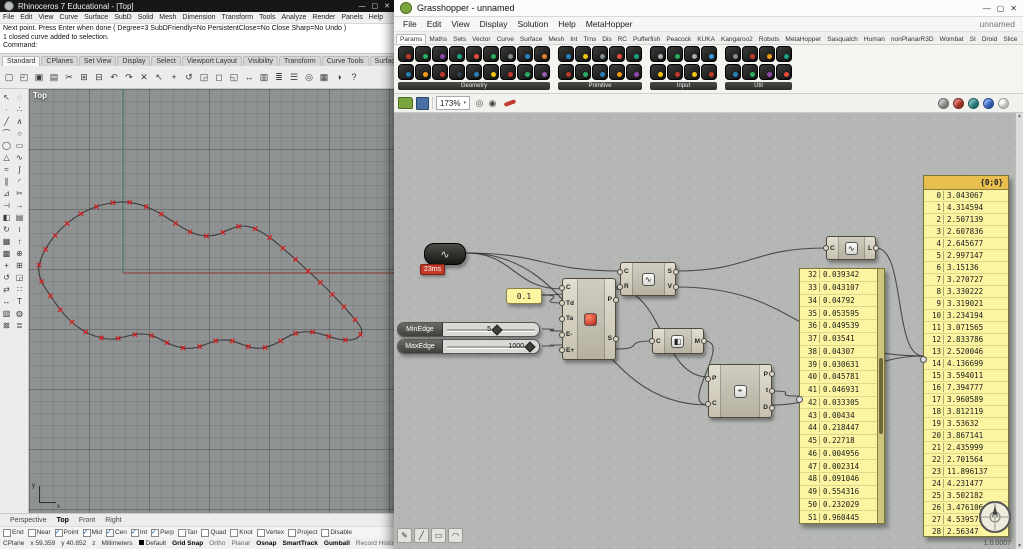  I want to click on component-curve-closest-point: P C ⌖ Pt D, so click(740, 391).